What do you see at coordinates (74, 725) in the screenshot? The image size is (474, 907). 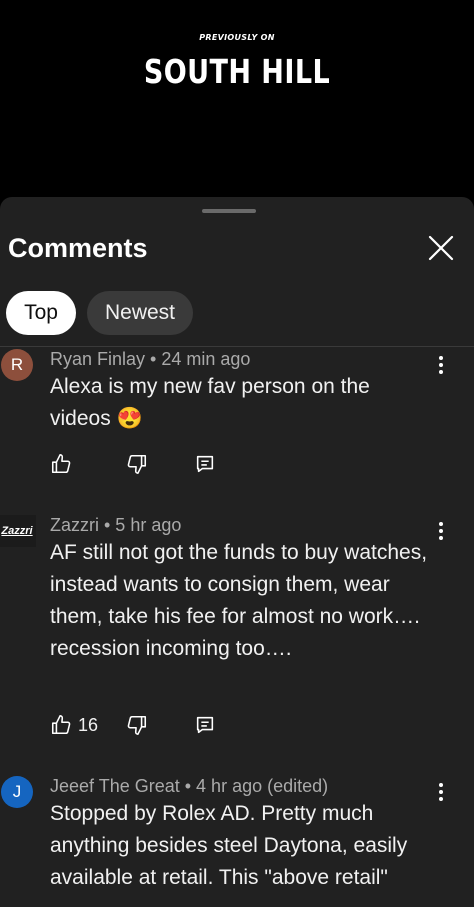 I see `like-button: 16` at bounding box center [74, 725].